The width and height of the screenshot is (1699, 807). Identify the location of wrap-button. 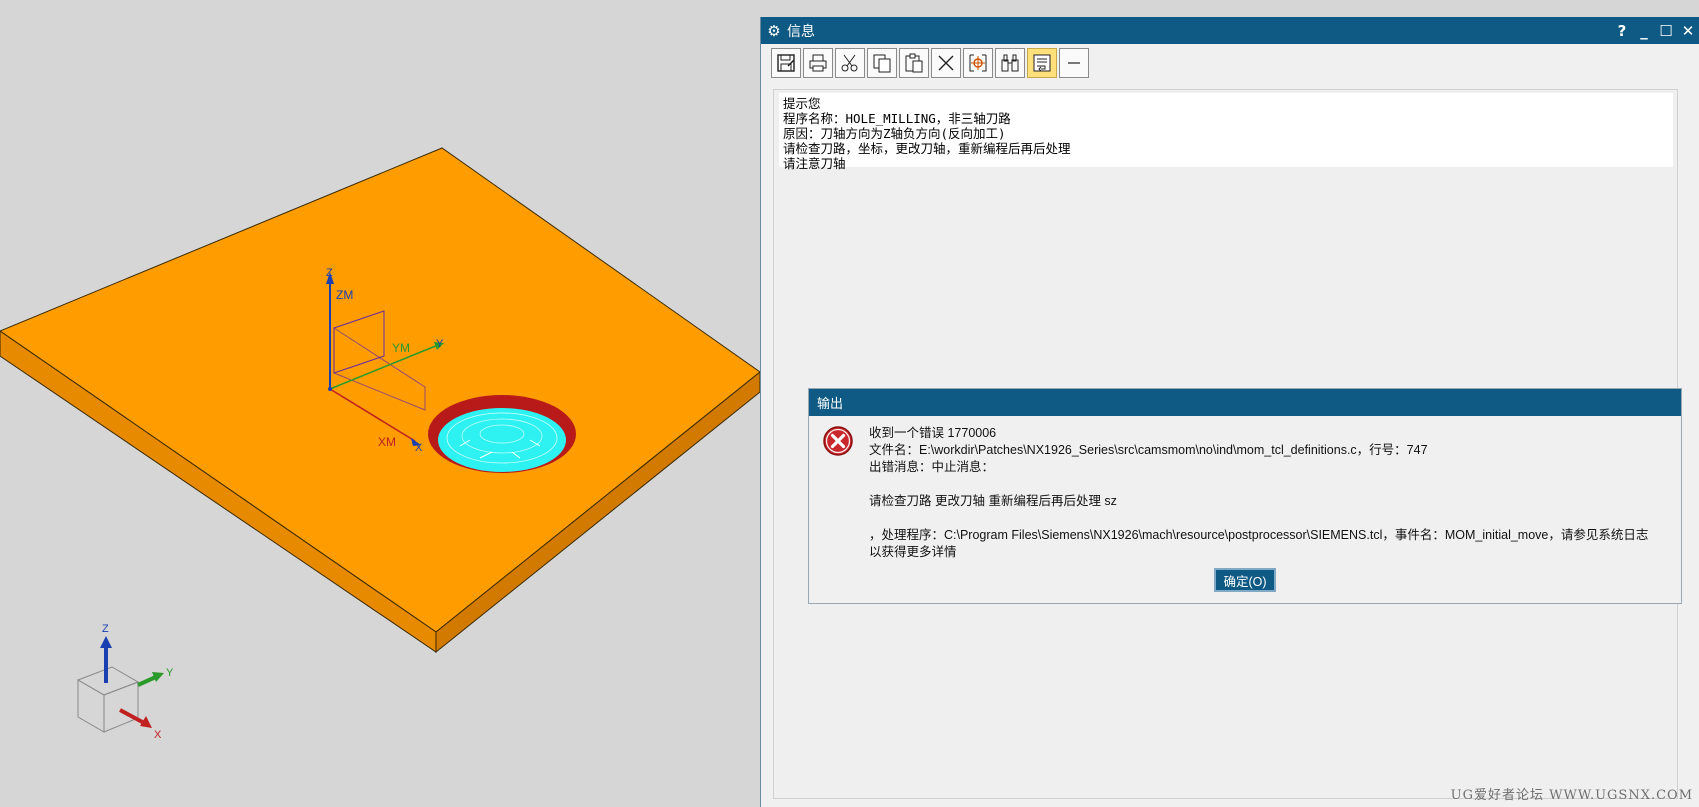
(1042, 63).